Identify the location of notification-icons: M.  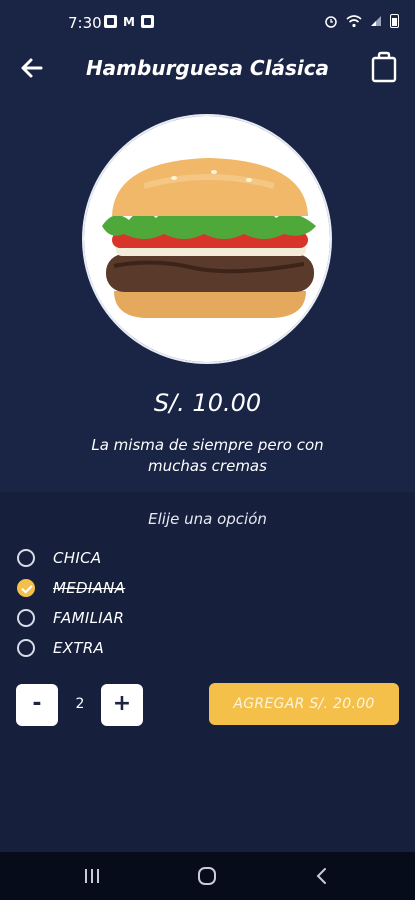
(129, 22).